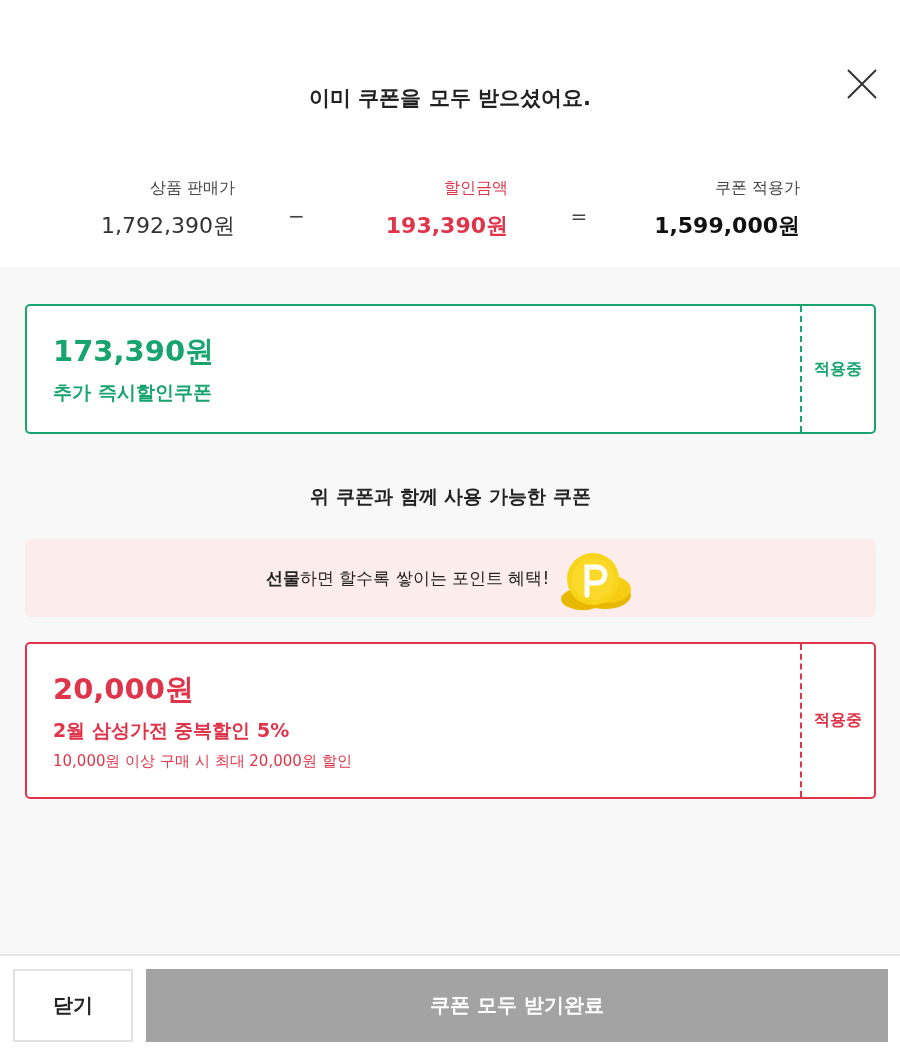 This screenshot has width=900, height=1051. Describe the element at coordinates (579, 216) in the screenshot. I see `operator-sign: =` at that location.